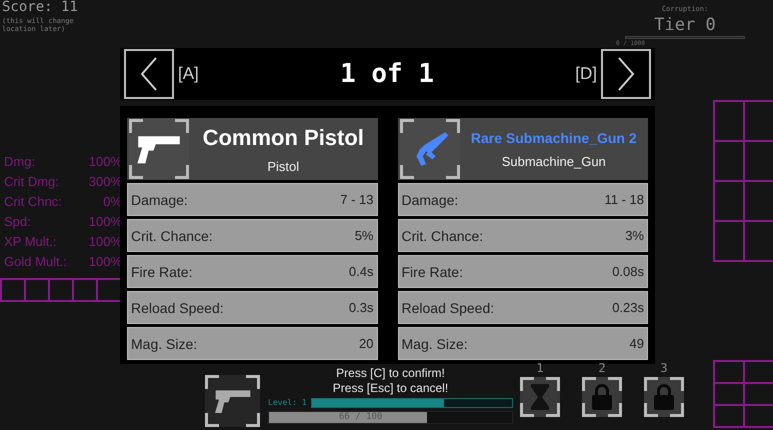  What do you see at coordinates (361, 307) in the screenshot?
I see `stat-value: 0.3s` at bounding box center [361, 307].